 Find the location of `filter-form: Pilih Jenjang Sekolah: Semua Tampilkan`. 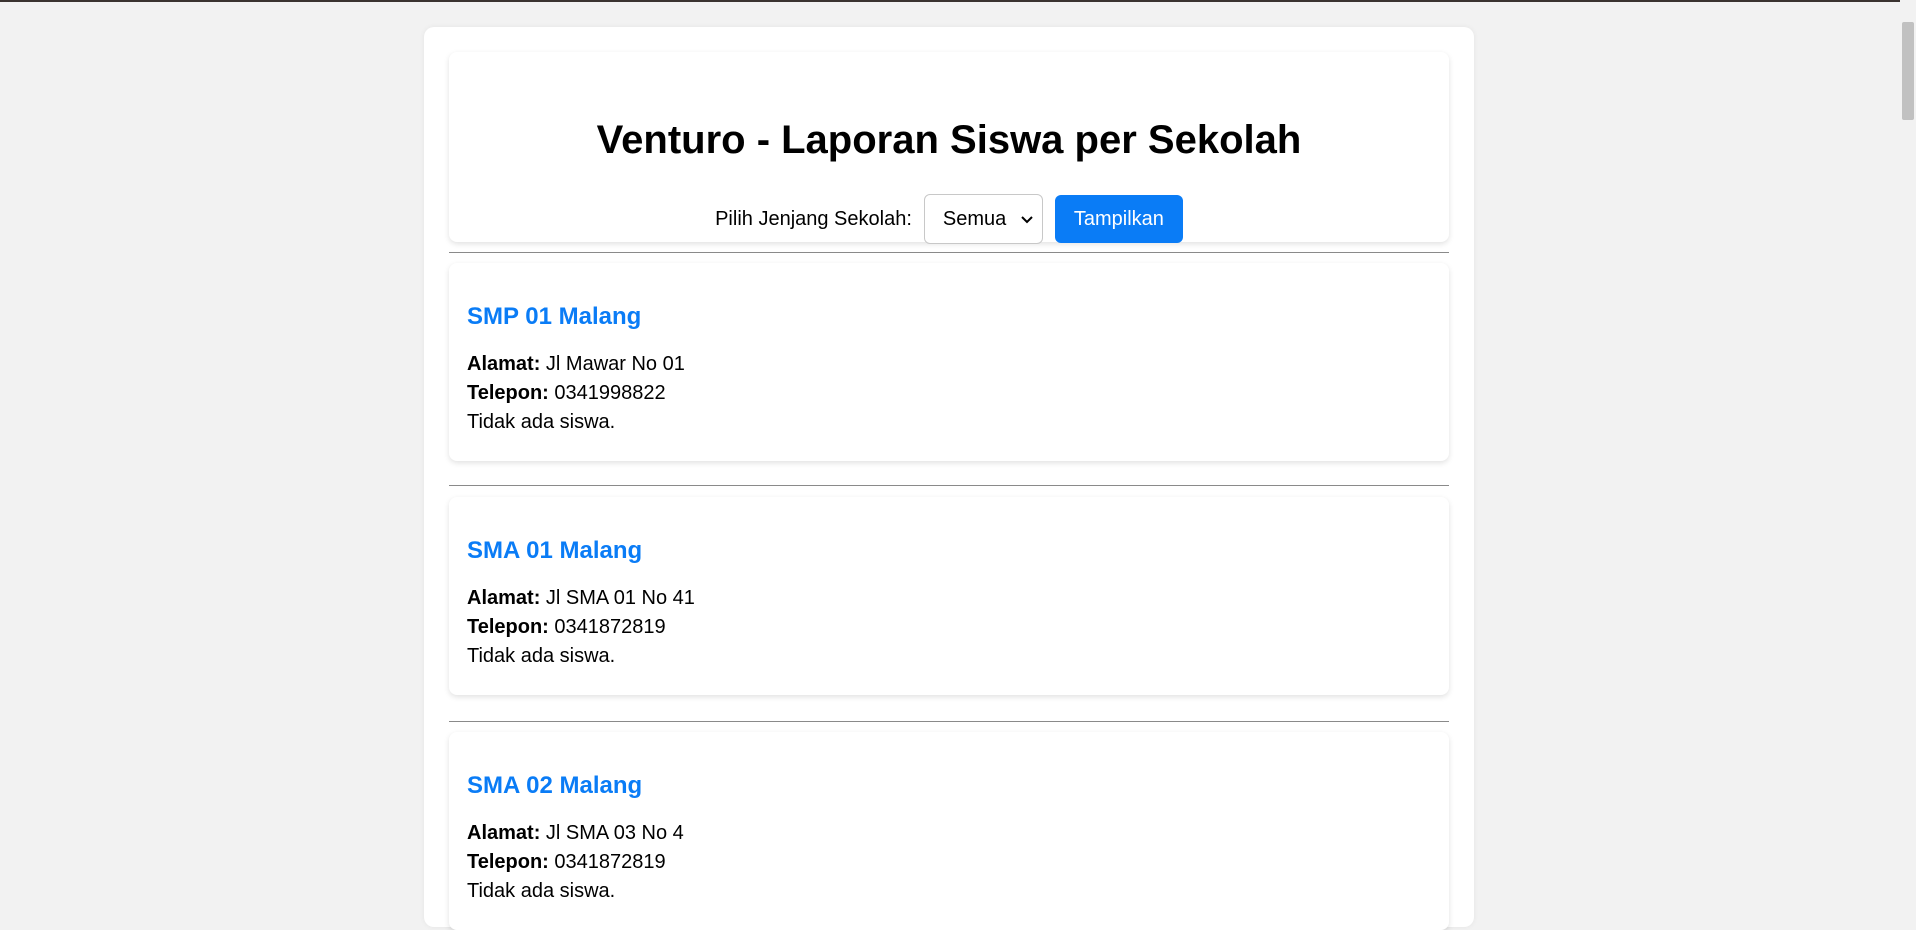

filter-form: Pilih Jenjang Sekolah: Semua Tampilkan is located at coordinates (949, 219).